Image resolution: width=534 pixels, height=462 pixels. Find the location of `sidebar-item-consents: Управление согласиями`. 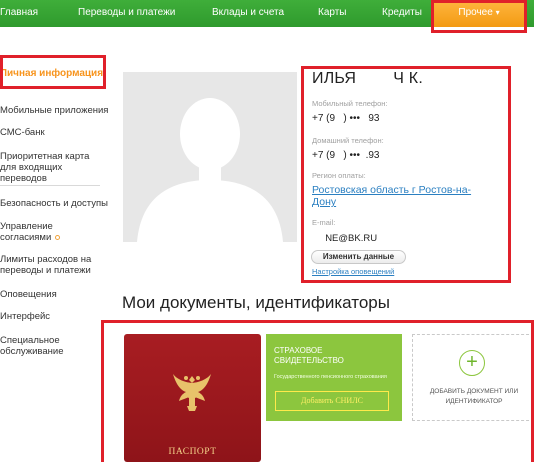

sidebar-item-consents: Управление согласиями is located at coordinates (45, 232).